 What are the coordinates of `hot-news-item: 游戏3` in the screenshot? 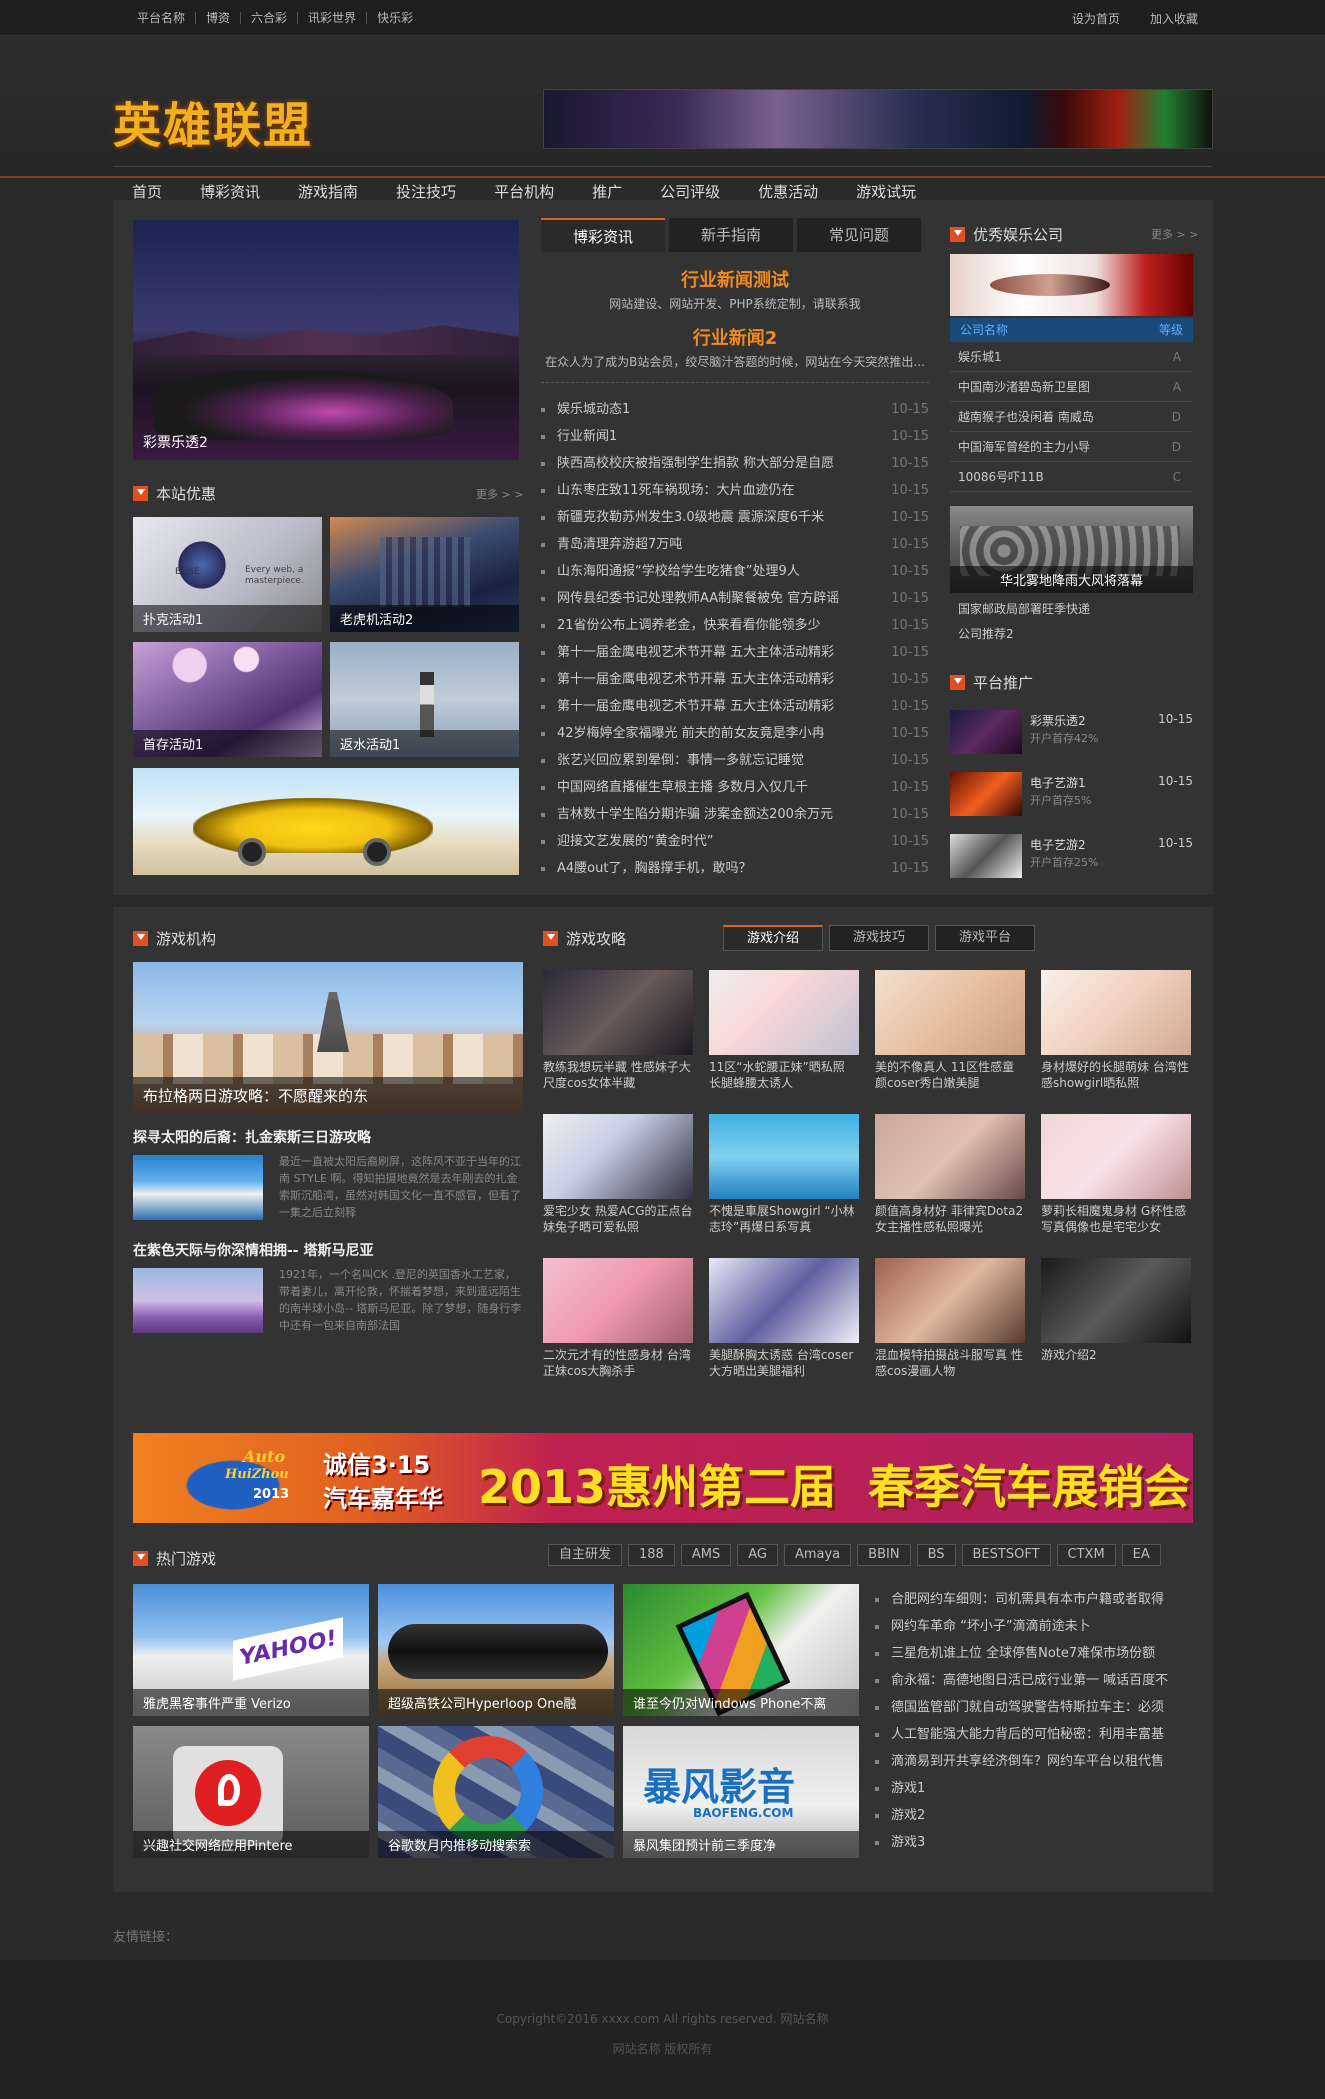 It's located at (1035, 1842).